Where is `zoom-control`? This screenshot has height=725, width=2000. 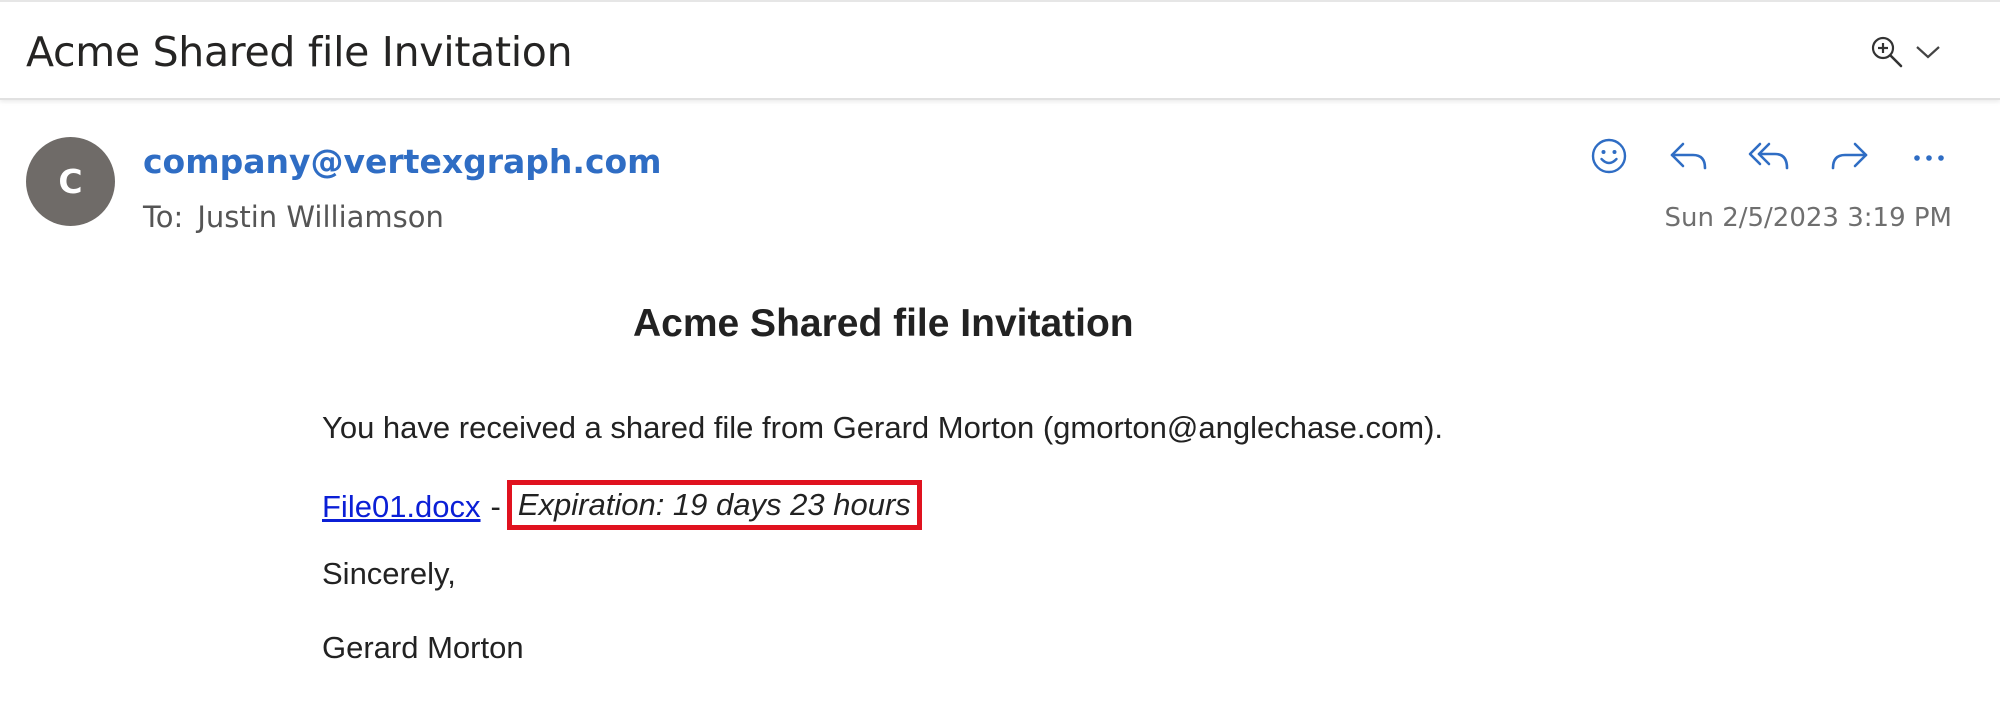 zoom-control is located at coordinates (1910, 52).